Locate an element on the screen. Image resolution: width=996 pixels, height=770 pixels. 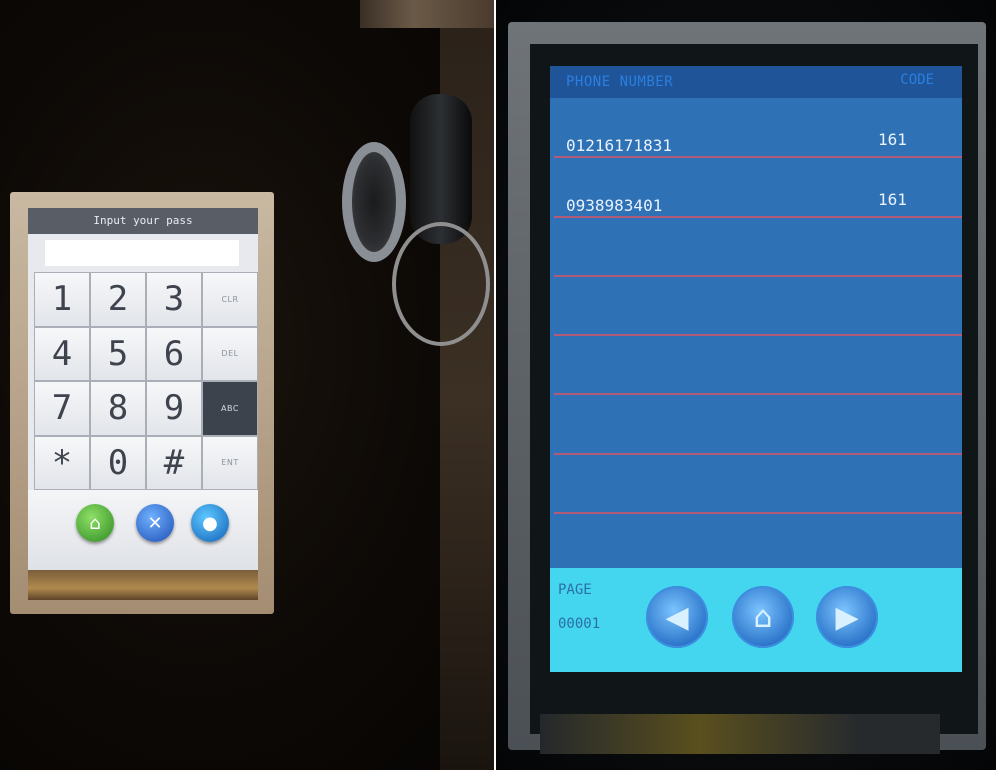
key-6: 6 is located at coordinates (174, 353).